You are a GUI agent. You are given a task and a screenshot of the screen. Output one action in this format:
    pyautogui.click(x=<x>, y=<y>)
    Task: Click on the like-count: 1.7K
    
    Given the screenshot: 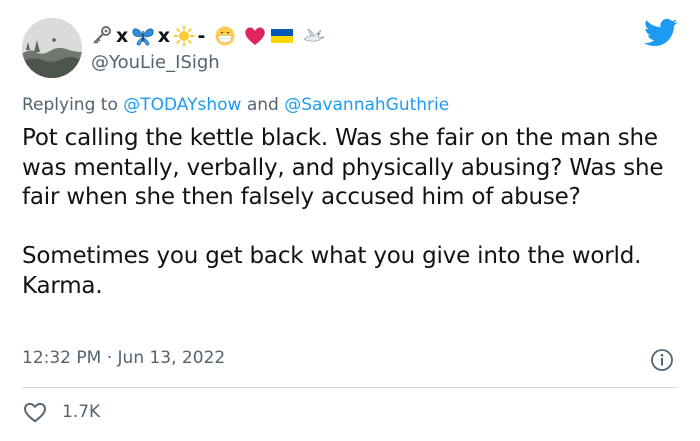 What is the action you would take?
    pyautogui.click(x=81, y=412)
    